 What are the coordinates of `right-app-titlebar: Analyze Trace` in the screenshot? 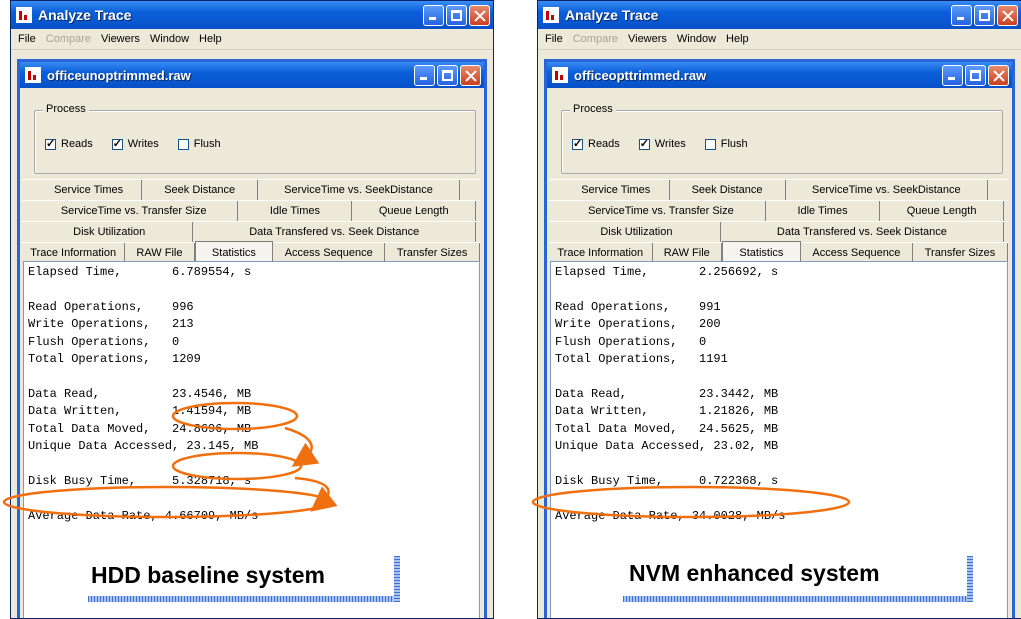 It's located at (779, 15).